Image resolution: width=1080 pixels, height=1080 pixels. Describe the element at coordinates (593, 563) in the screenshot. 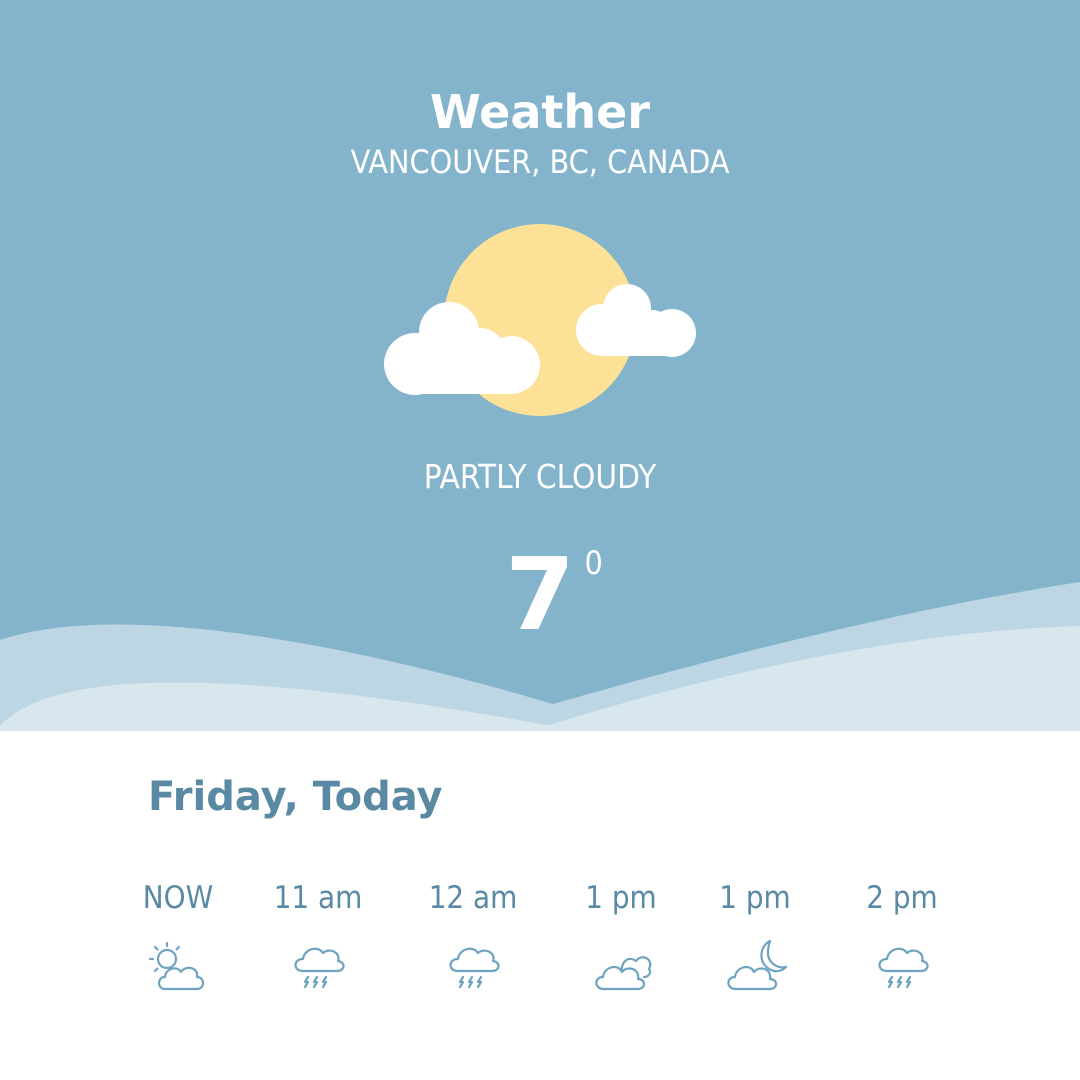

I see `degree-mark: 0` at that location.